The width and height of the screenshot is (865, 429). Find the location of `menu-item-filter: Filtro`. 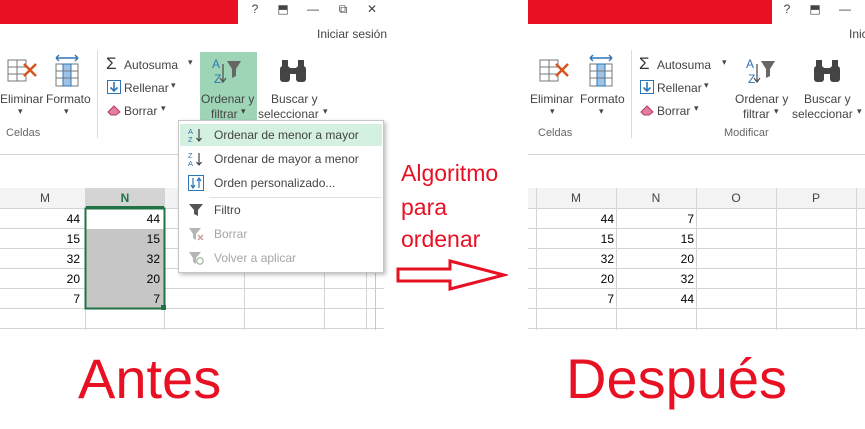

menu-item-filter: Filtro is located at coordinates (281, 210).